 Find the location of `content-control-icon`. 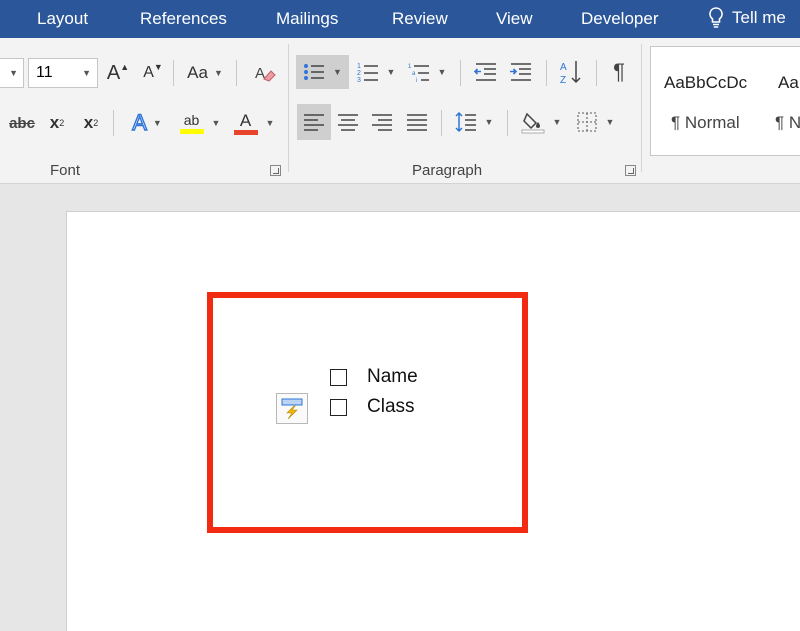

content-control-icon is located at coordinates (292, 408).